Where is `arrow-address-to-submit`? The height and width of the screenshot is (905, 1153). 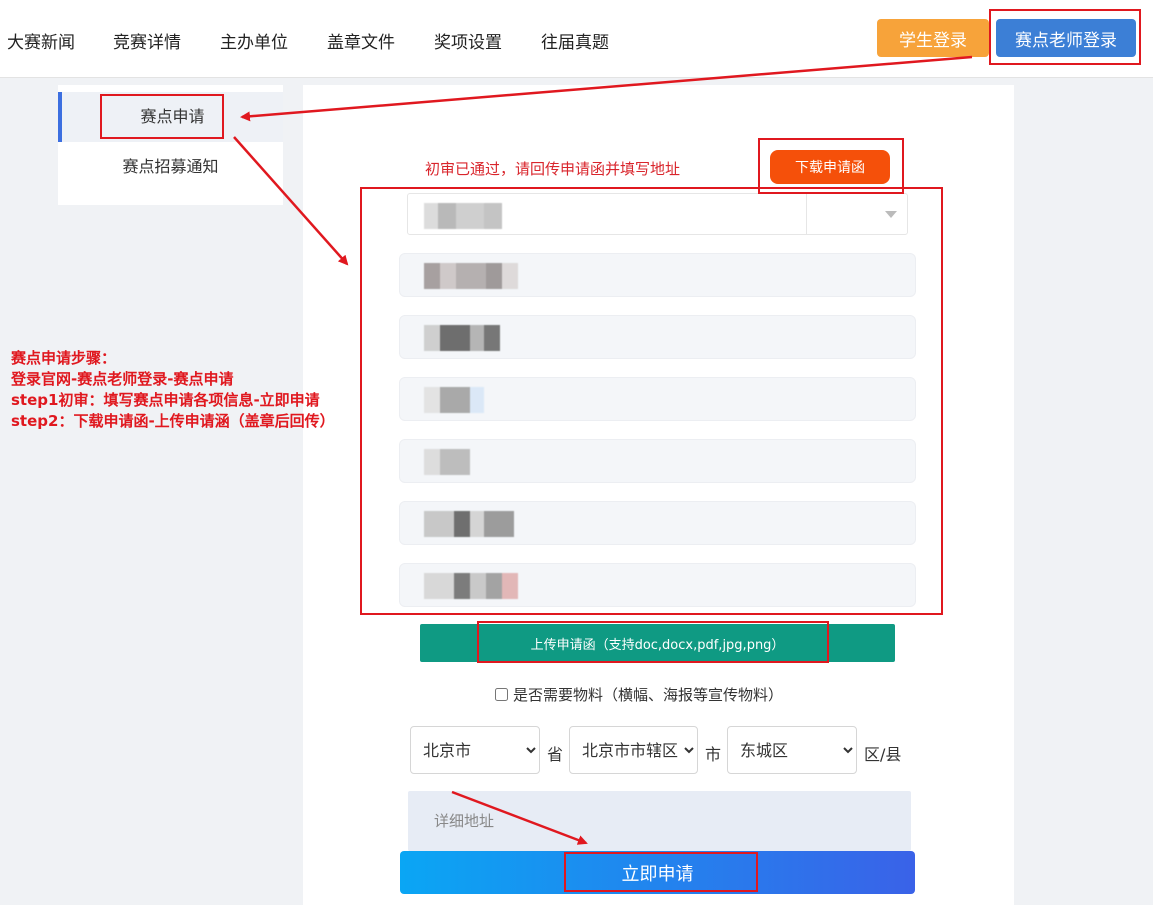 arrow-address-to-submit is located at coordinates (519, 817).